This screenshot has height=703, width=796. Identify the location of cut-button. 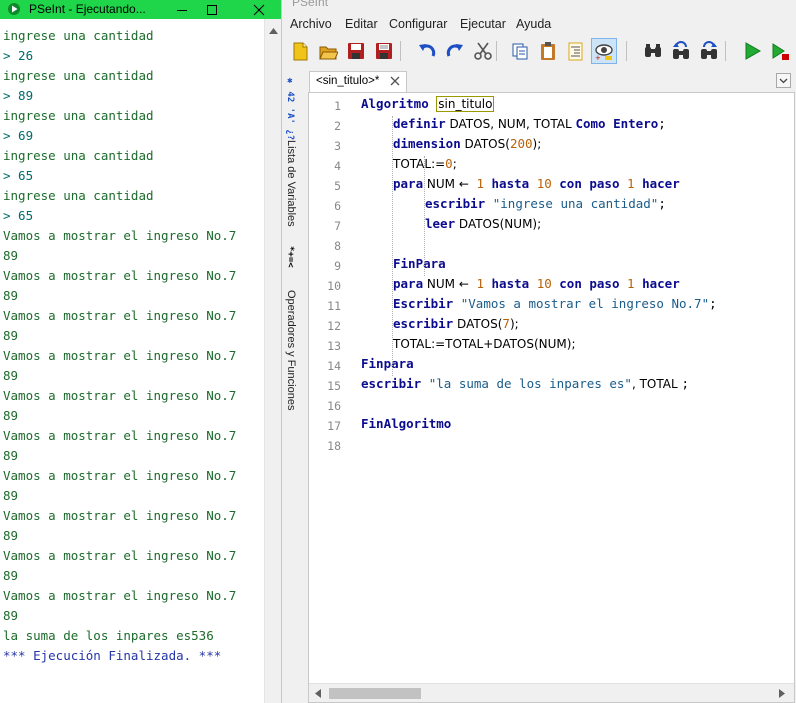
(483, 51).